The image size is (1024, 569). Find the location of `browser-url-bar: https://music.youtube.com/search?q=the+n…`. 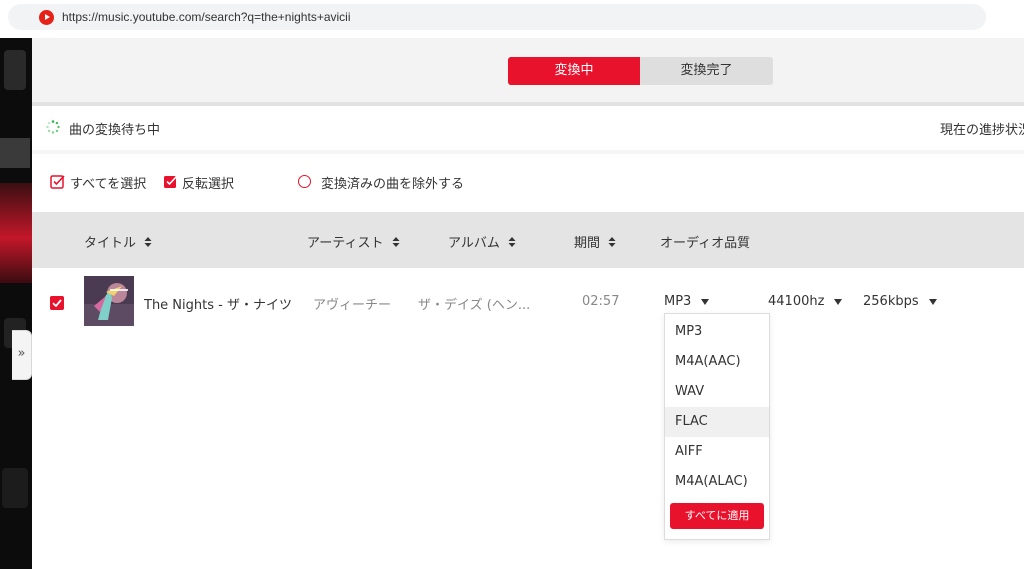

browser-url-bar: https://music.youtube.com/search?q=the+n… is located at coordinates (512, 19).